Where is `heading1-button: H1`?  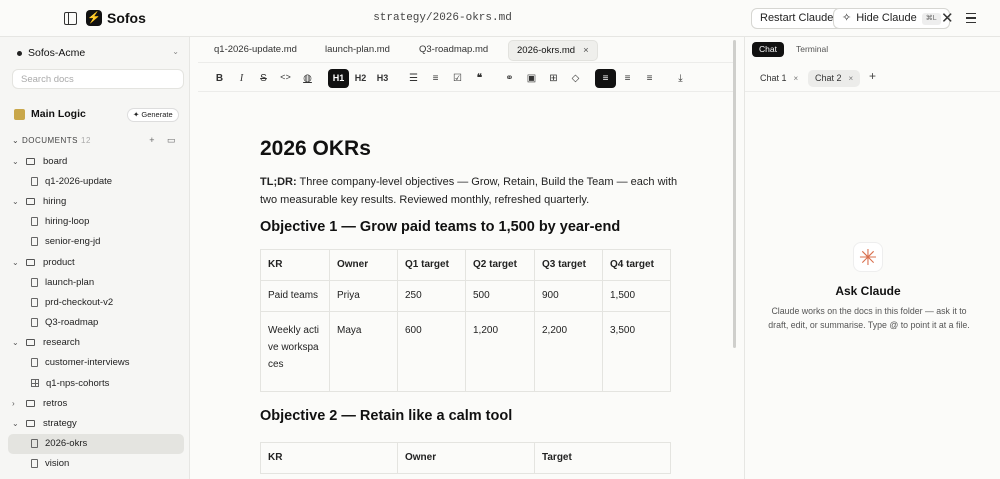
heading1-button: H1 is located at coordinates (338, 78).